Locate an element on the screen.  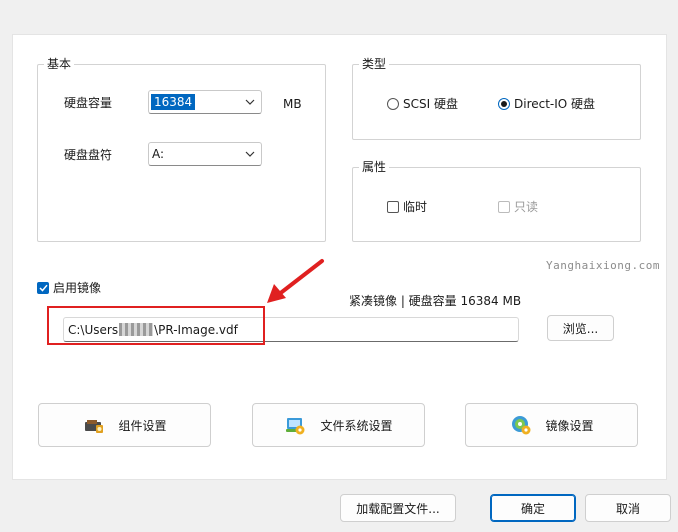
capacity-combo: 16384 is located at coordinates (205, 102).